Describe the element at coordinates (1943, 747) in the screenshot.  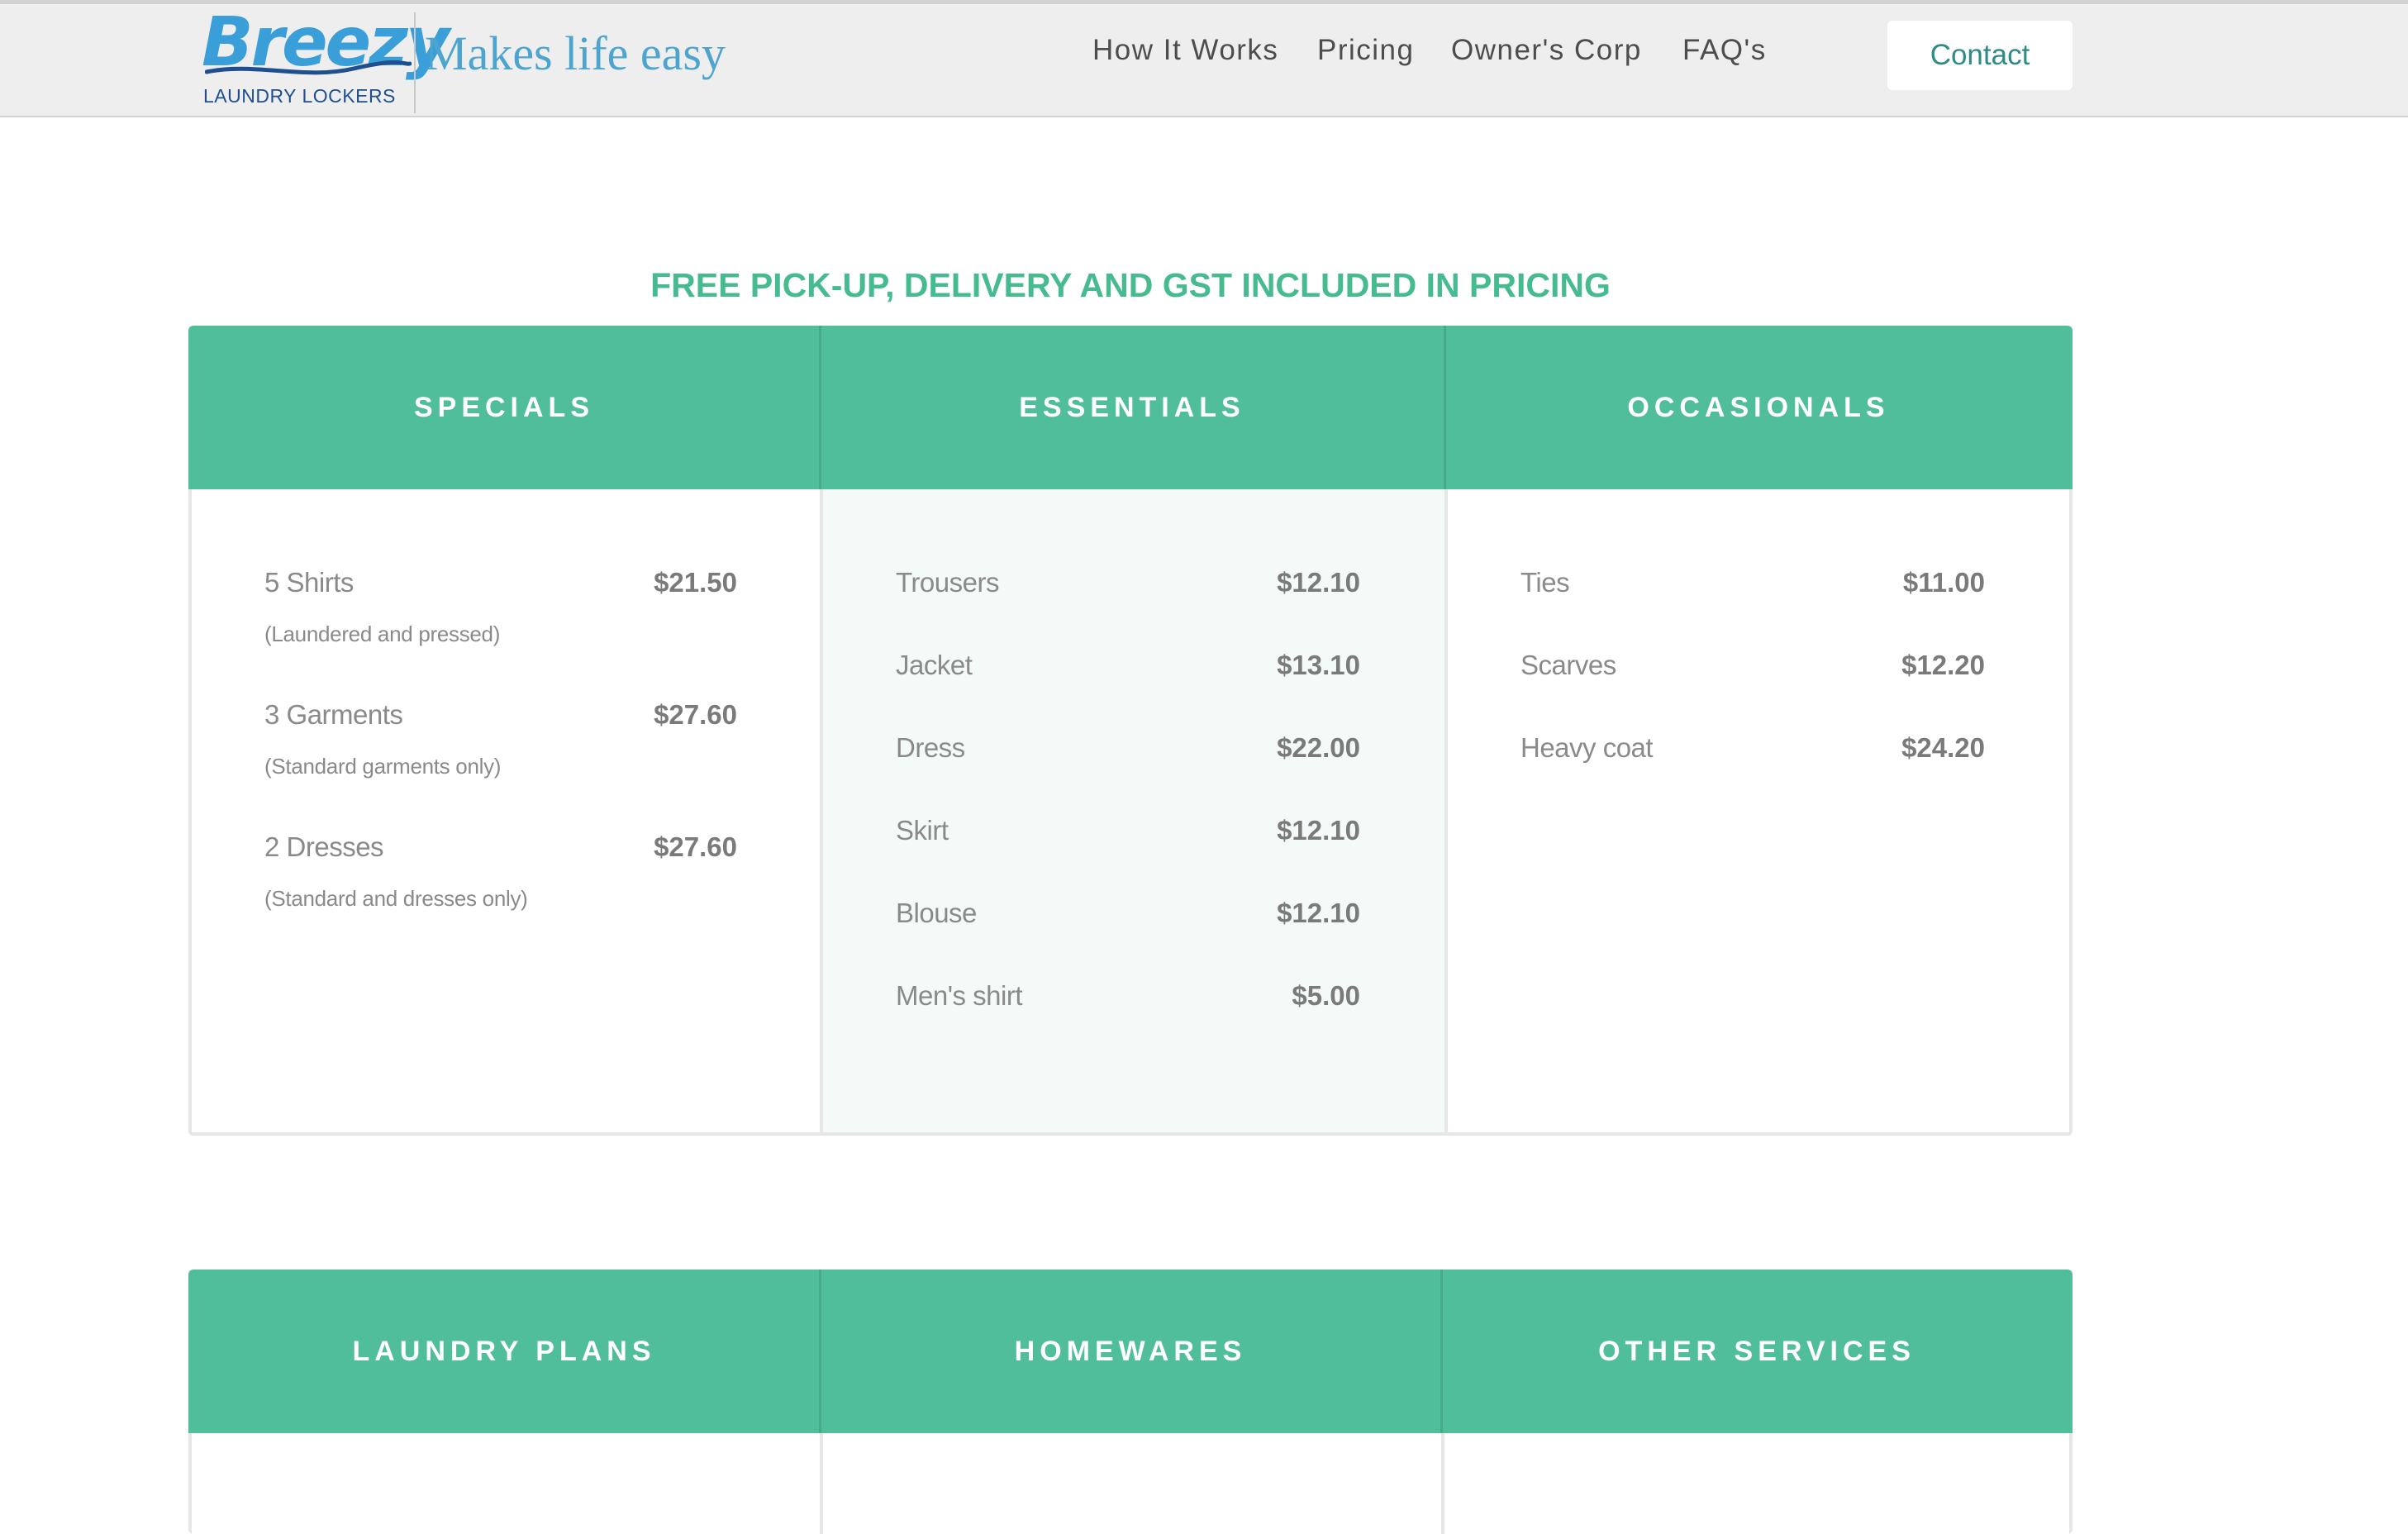
I see `item-price: $24.20` at that location.